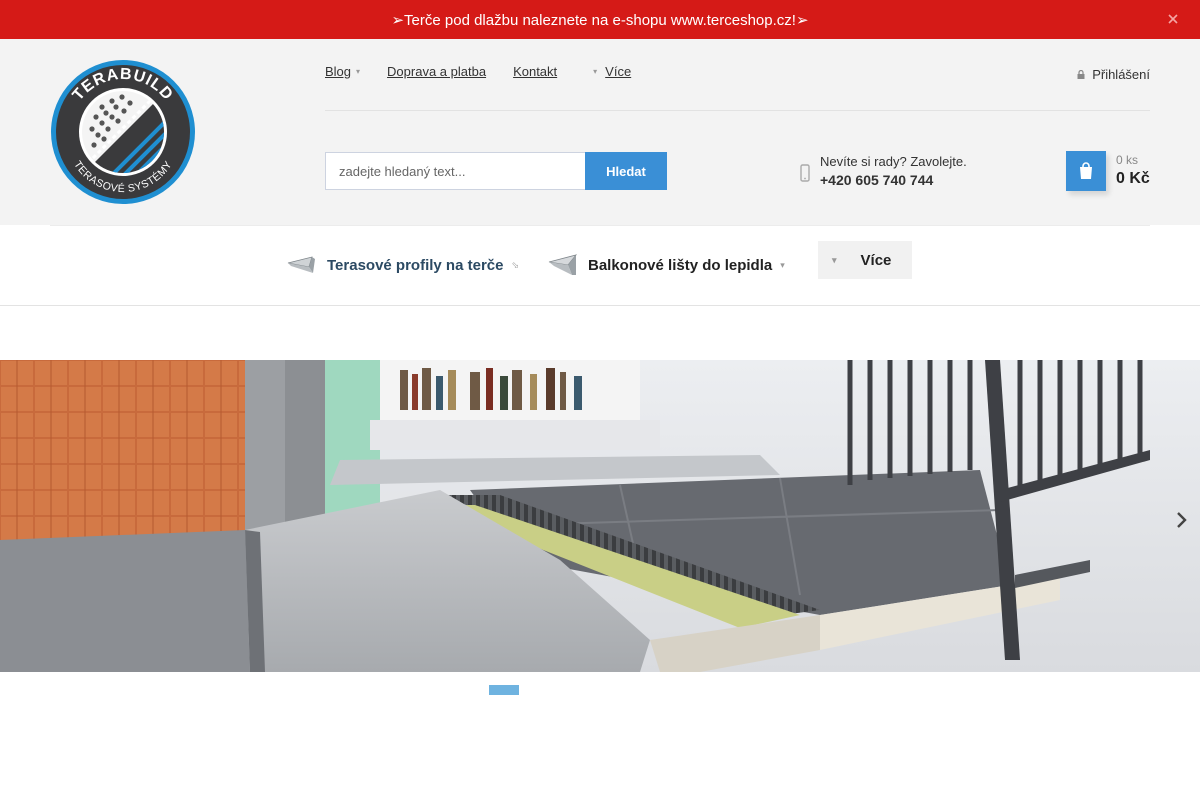 The image size is (1200, 800). I want to click on cart-widget: 0 ks 0 Kč, so click(1108, 171).